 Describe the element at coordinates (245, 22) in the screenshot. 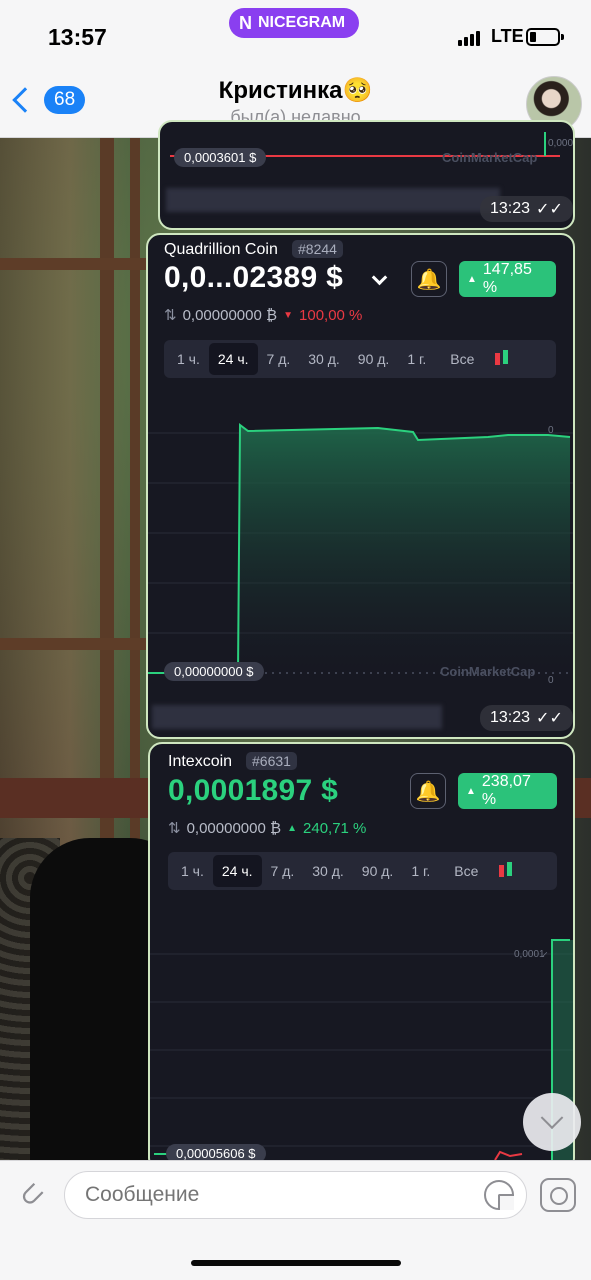

I see `nicegram-logo-icon: N` at that location.